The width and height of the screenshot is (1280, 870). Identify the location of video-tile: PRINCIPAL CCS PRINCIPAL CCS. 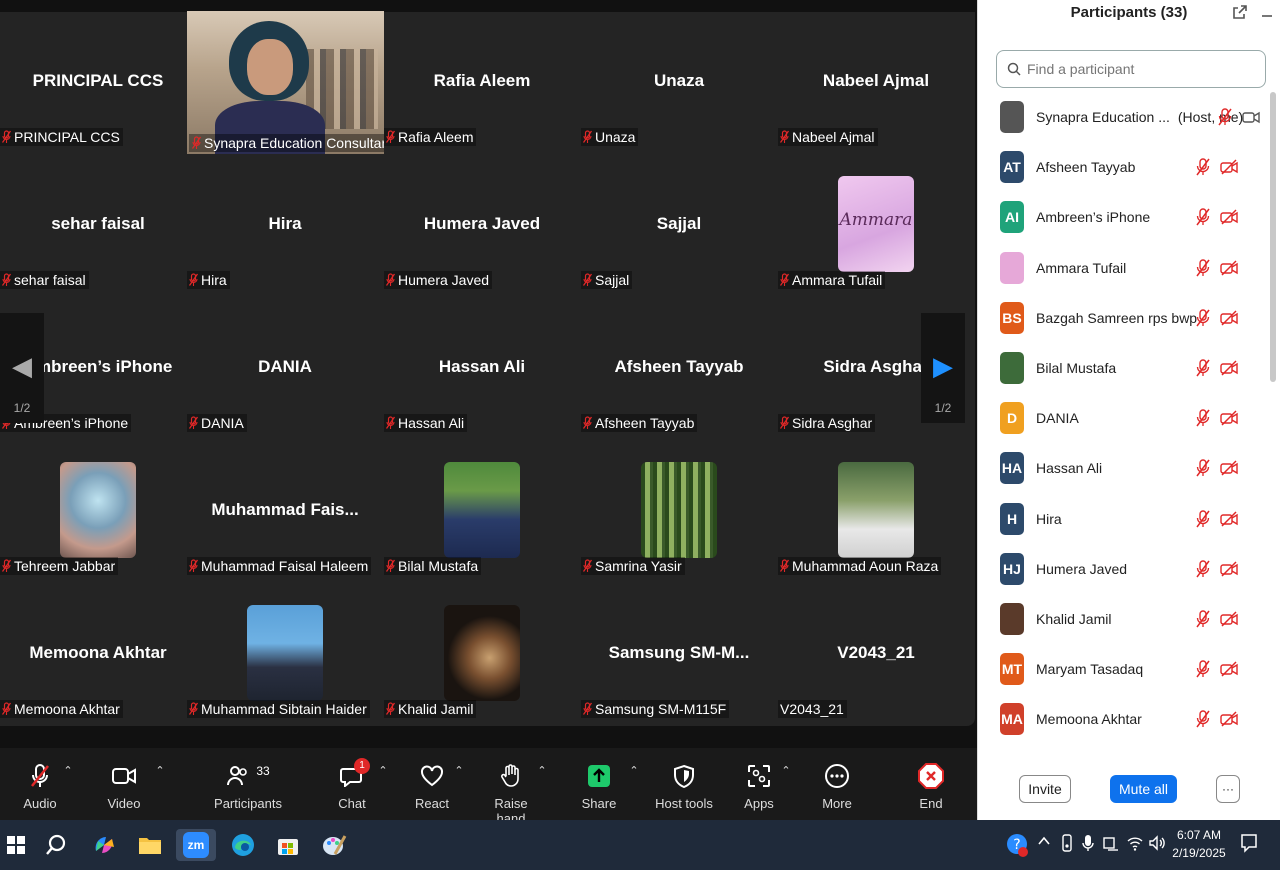
(98, 82).